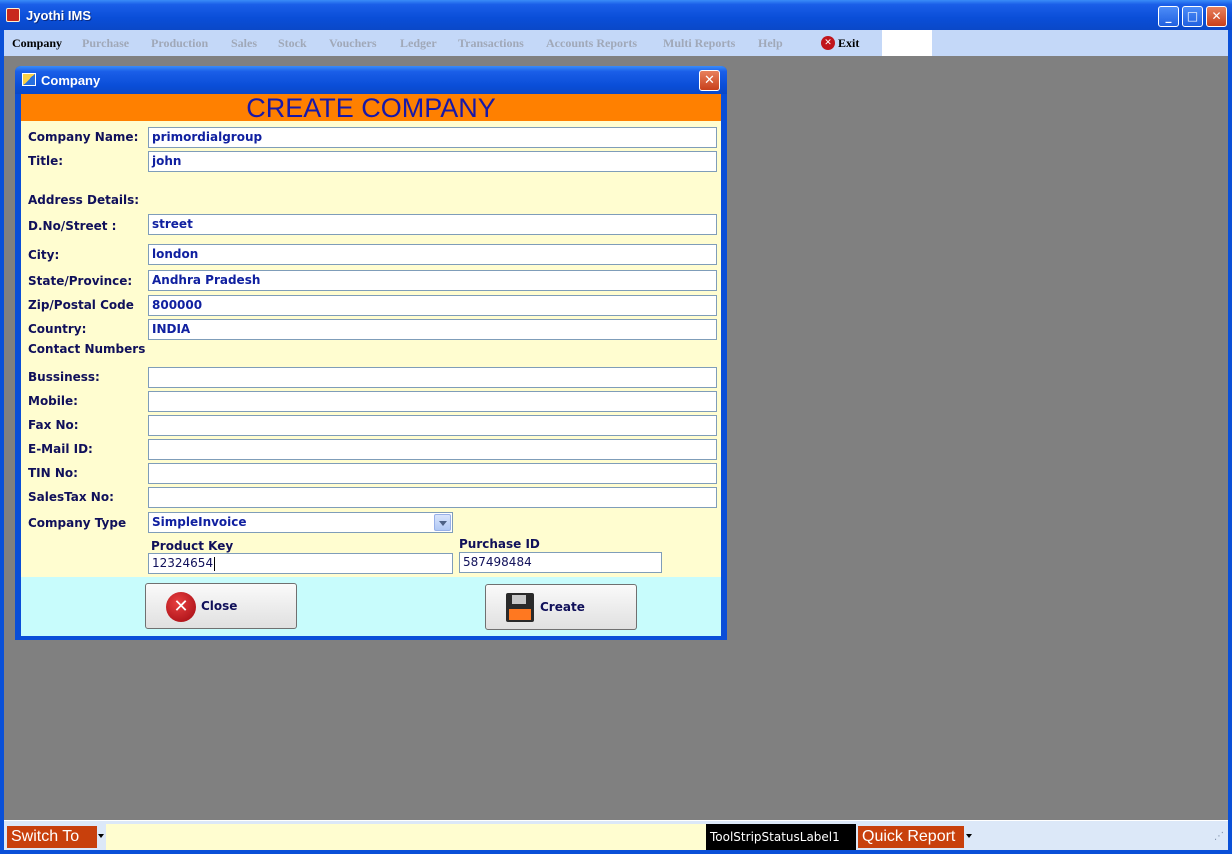 This screenshot has height=854, width=1232. What do you see at coordinates (179, 43) in the screenshot?
I see `menu-production: Production` at bounding box center [179, 43].